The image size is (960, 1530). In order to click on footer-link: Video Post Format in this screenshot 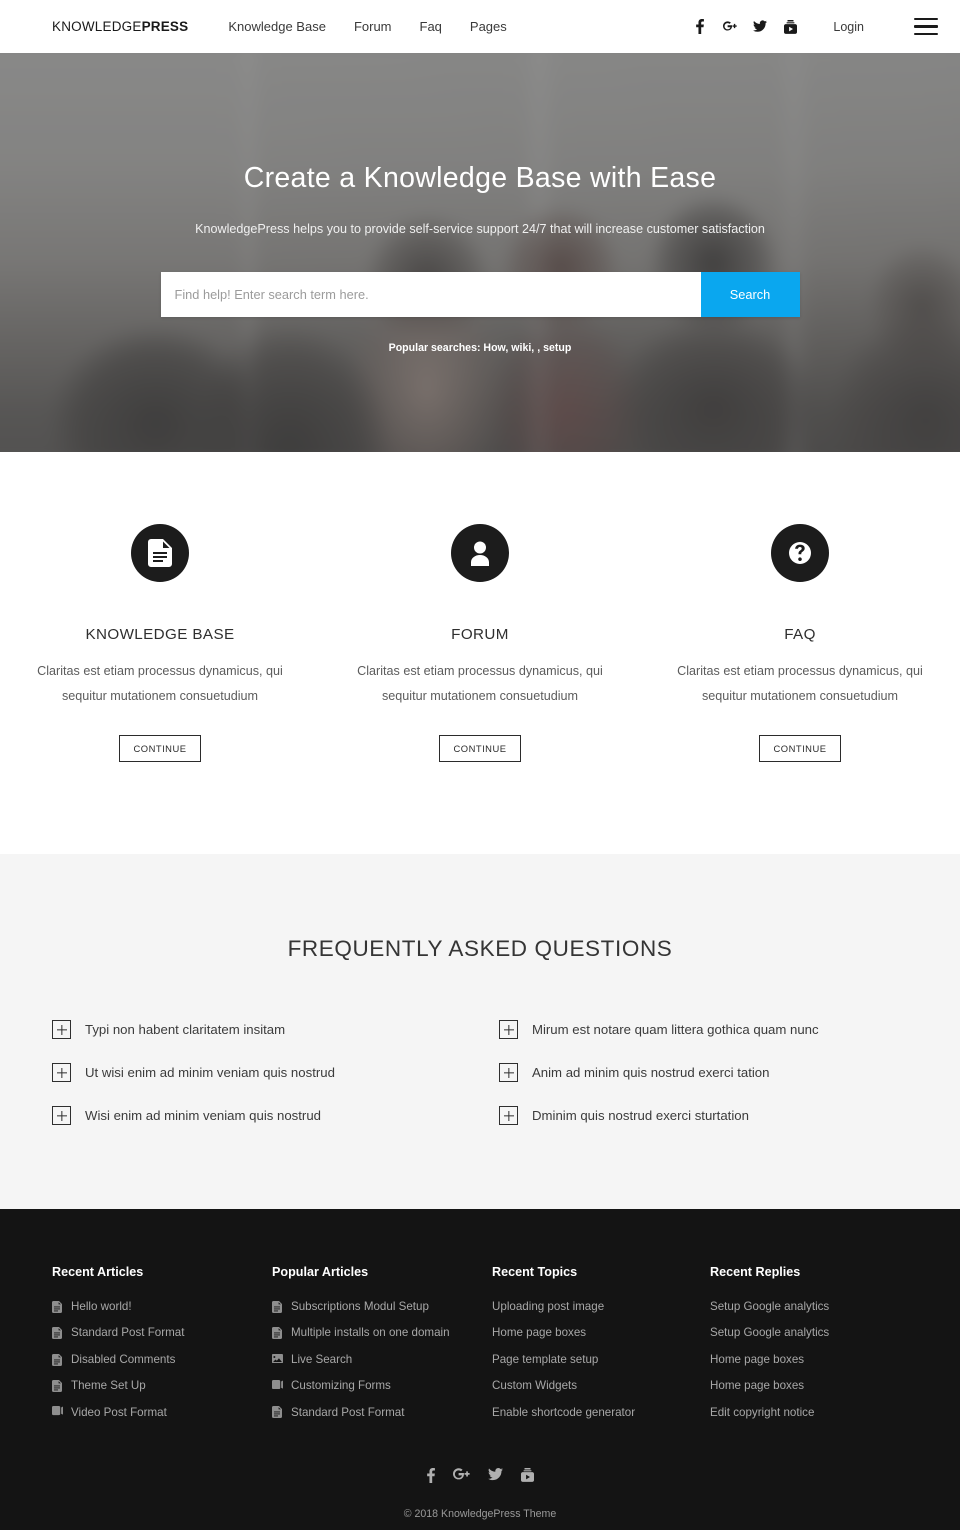, I will do `click(162, 1412)`.